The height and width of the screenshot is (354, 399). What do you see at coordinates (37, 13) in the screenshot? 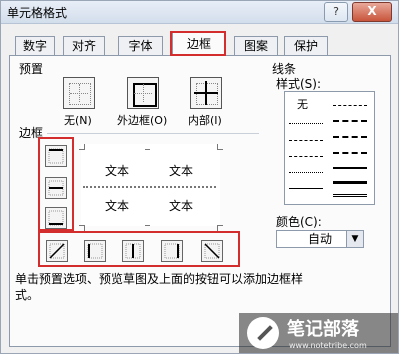
I see `dialog-title: 单元格格式` at bounding box center [37, 13].